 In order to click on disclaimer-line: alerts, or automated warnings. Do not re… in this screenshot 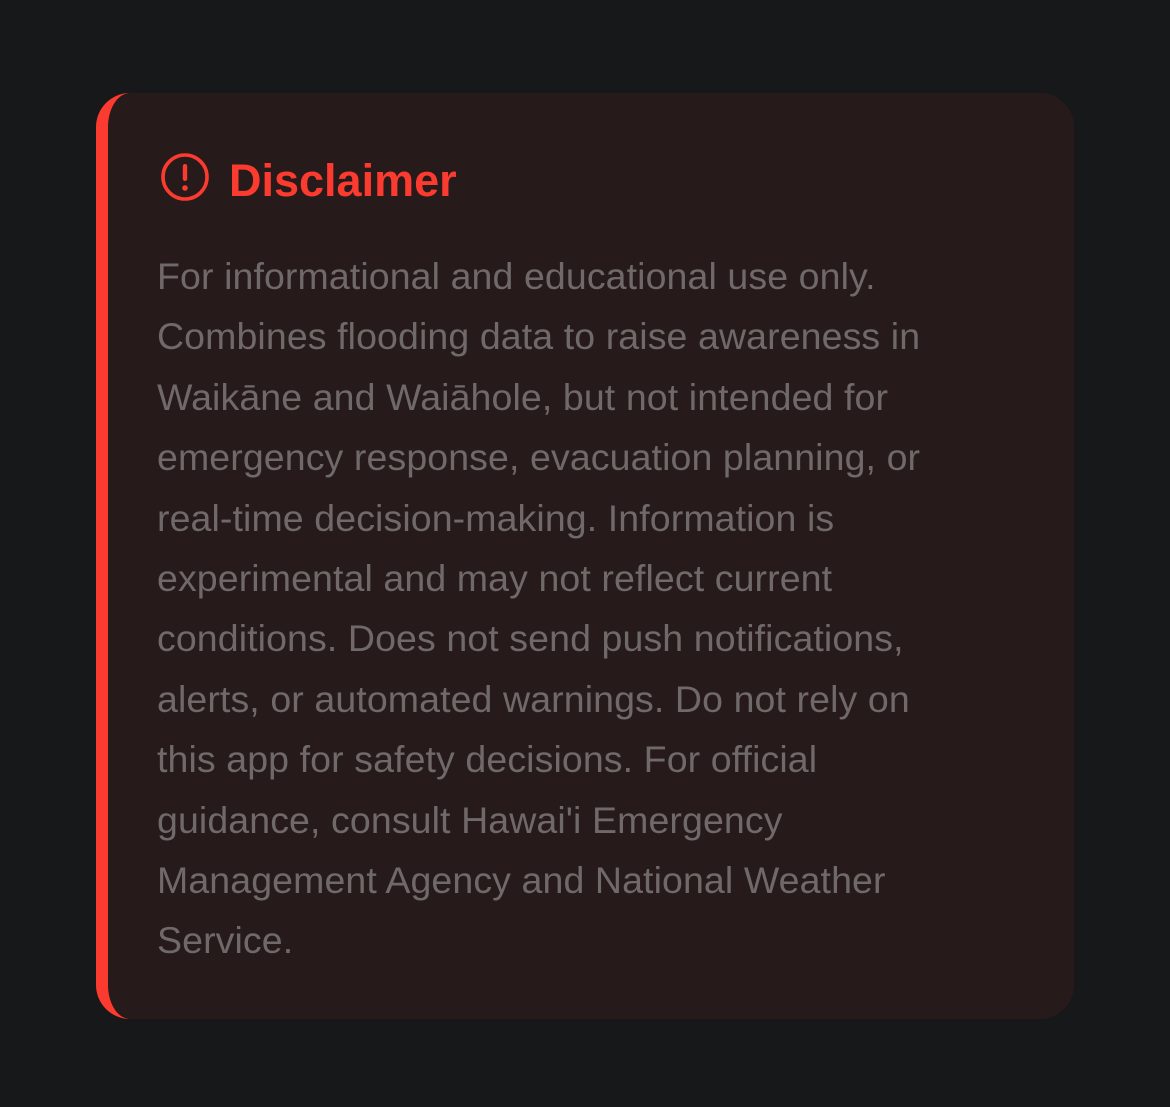, I will do `click(533, 698)`.